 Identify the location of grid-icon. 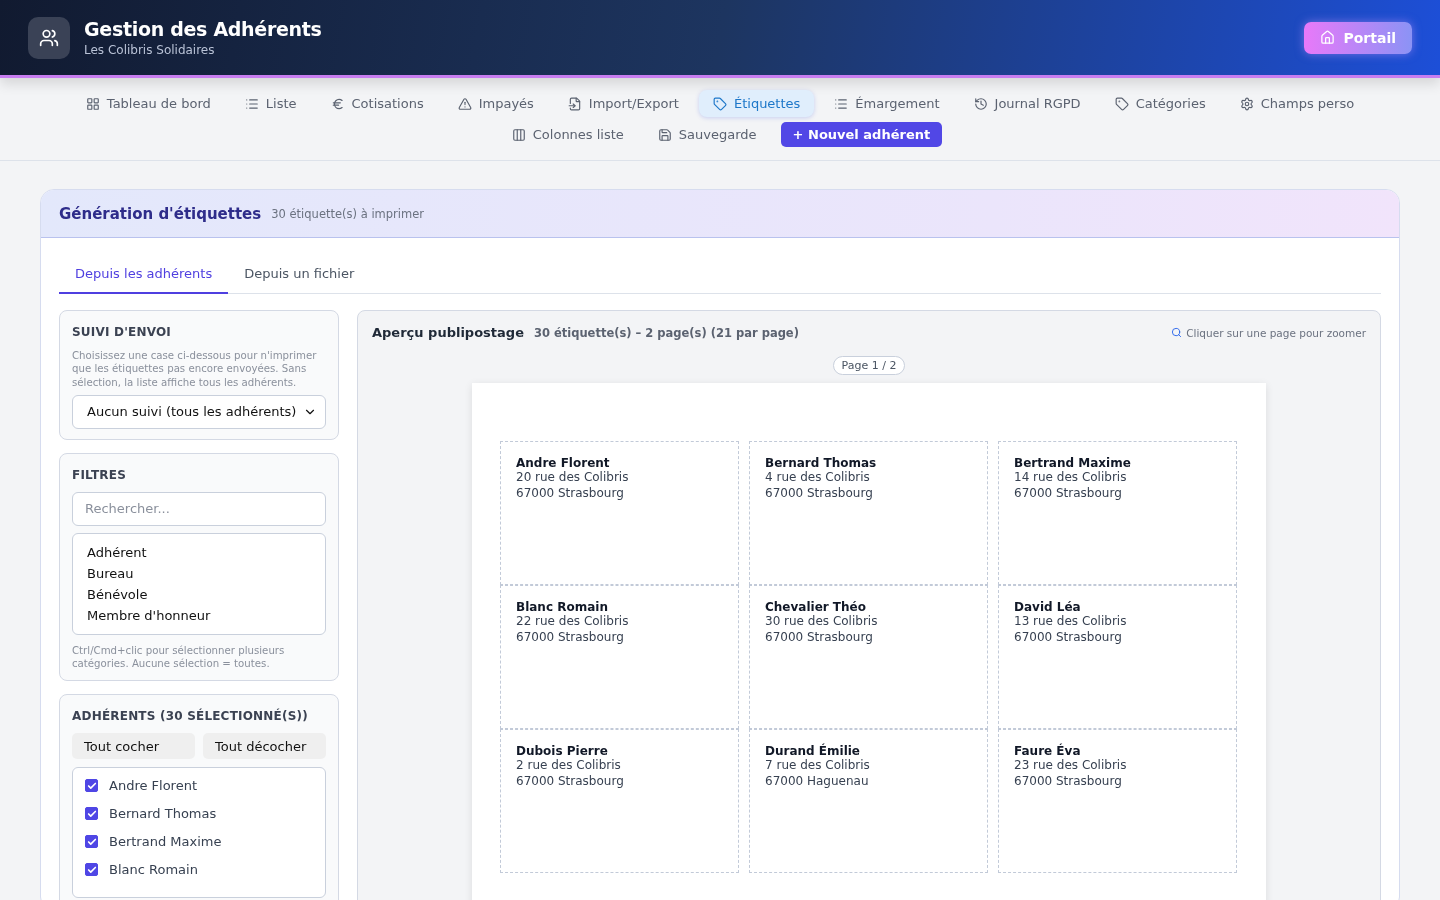
(92, 103).